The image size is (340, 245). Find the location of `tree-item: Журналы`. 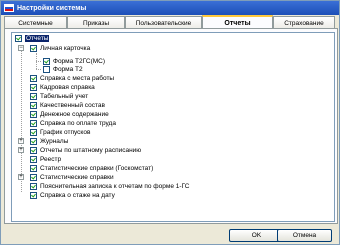

tree-item: Журналы is located at coordinates (49, 141).